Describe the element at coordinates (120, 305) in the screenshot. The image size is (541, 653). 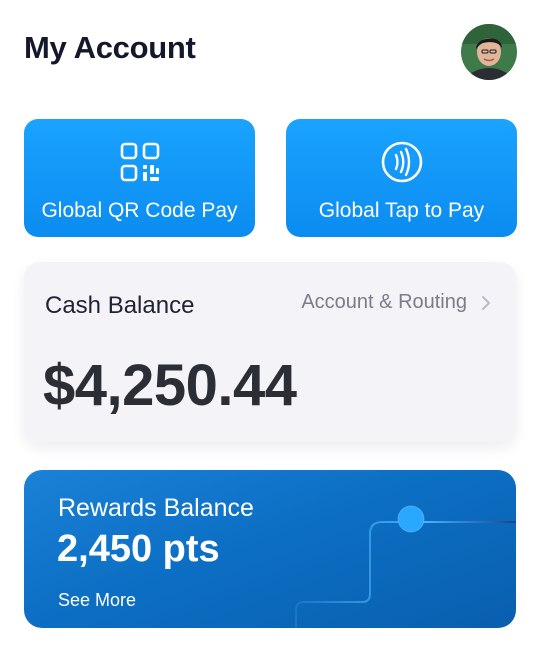
I see `cash-balance-title: Cash Balance` at that location.